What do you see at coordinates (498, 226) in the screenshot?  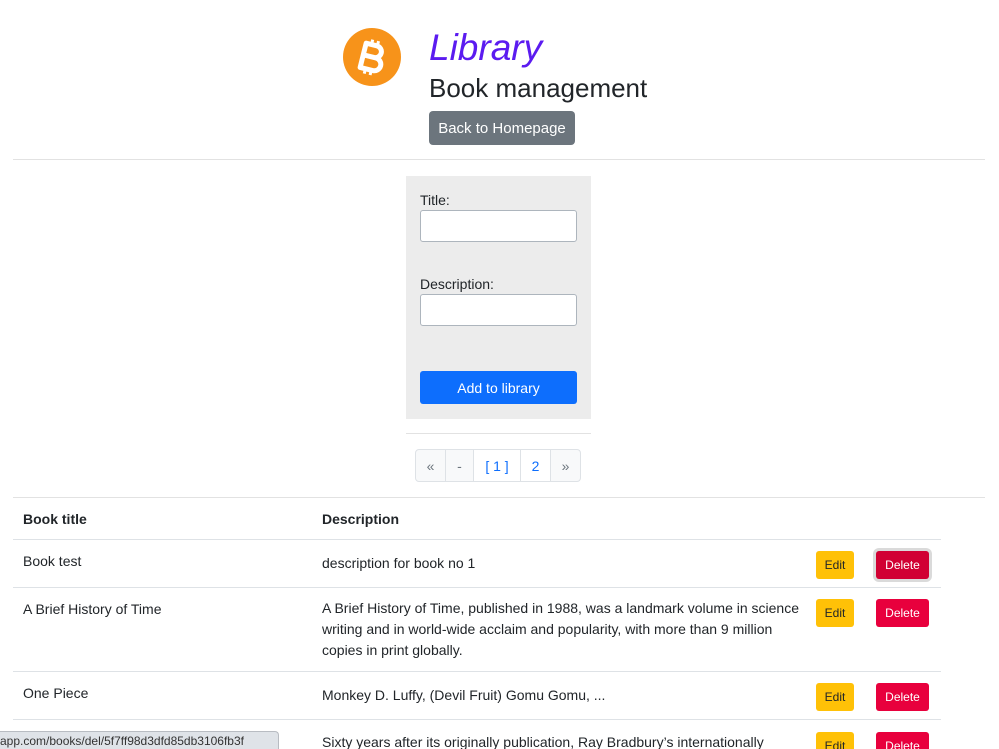 I see `title-input` at bounding box center [498, 226].